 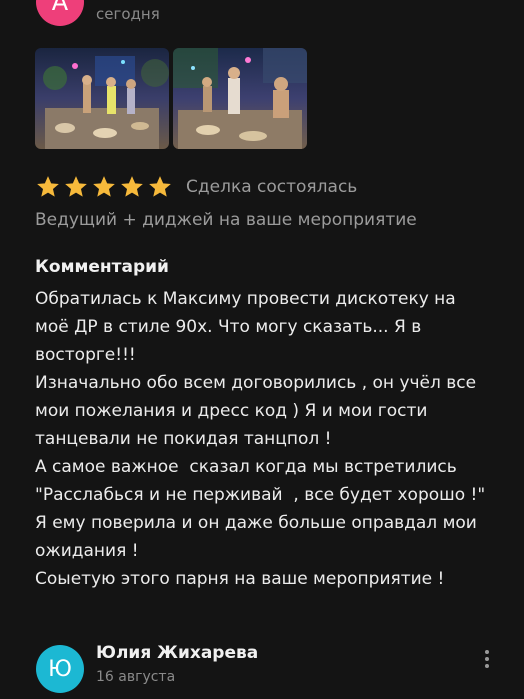 I want to click on reviewer-name: Юлия Жихарева, so click(x=177, y=653).